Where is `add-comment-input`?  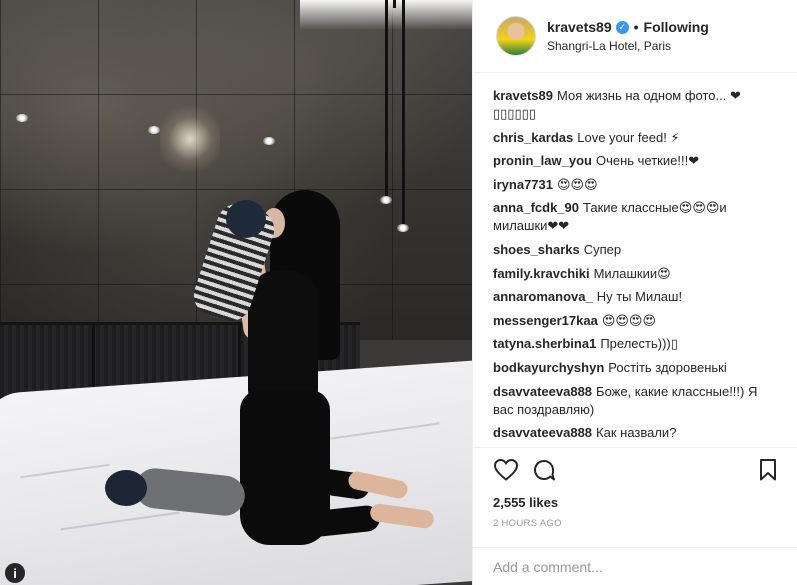 add-comment-input is located at coordinates (635, 566).